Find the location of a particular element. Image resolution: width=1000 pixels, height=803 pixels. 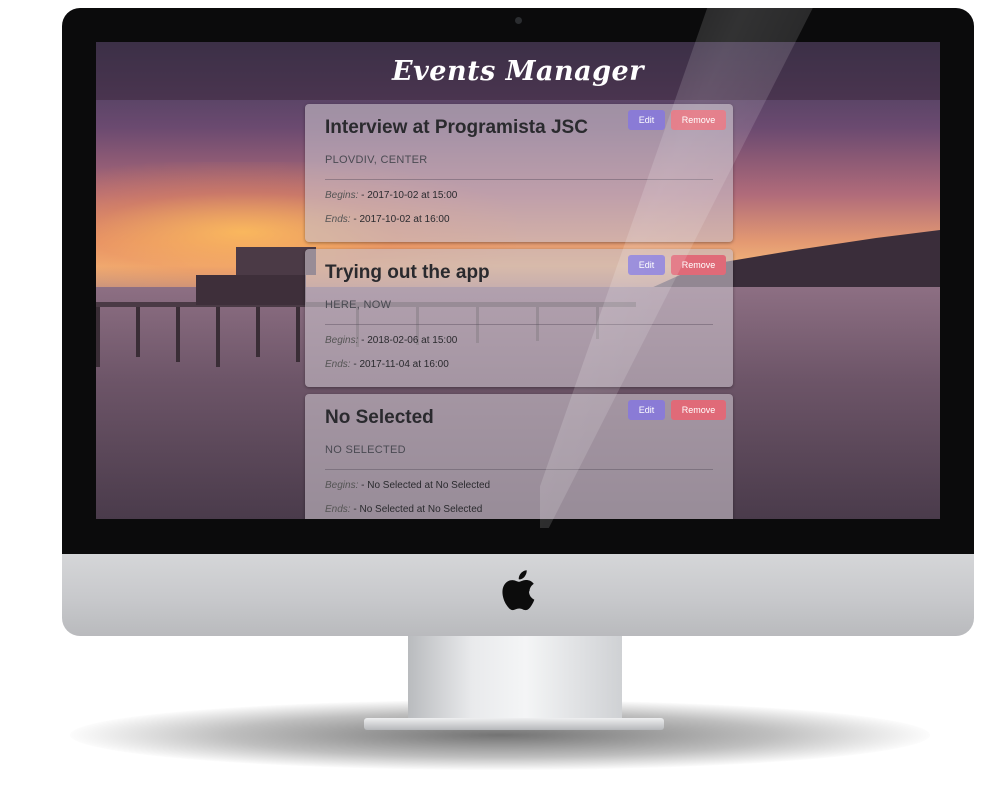

begins-value: - No Selected at No Selected is located at coordinates (426, 485).